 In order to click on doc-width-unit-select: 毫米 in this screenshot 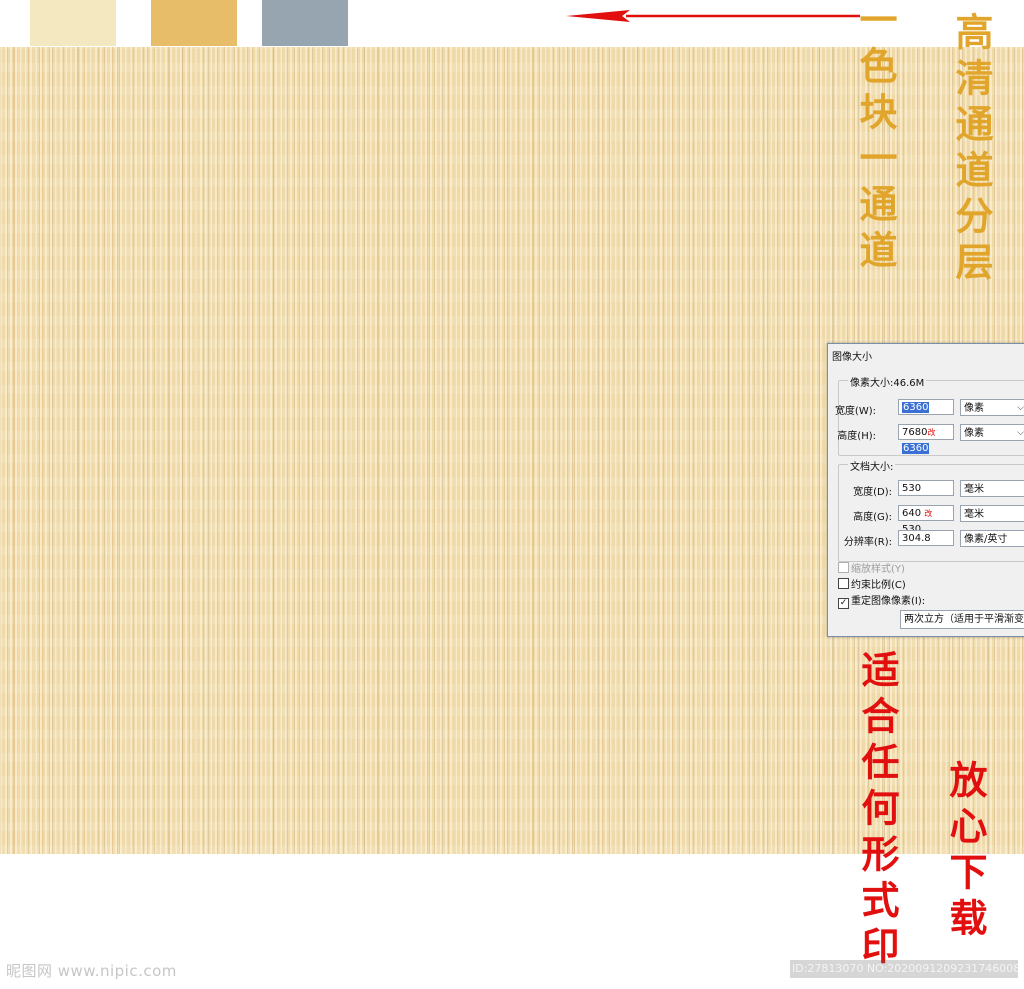, I will do `click(992, 488)`.